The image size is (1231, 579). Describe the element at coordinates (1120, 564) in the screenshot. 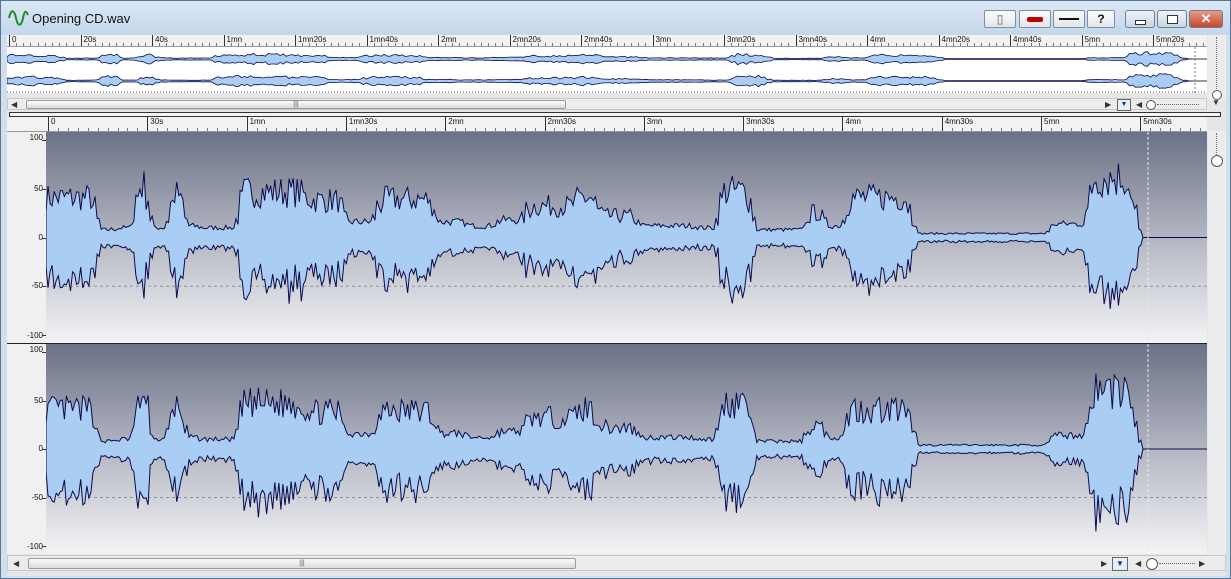

I see `main-zoom-menu-icon: ▼` at that location.